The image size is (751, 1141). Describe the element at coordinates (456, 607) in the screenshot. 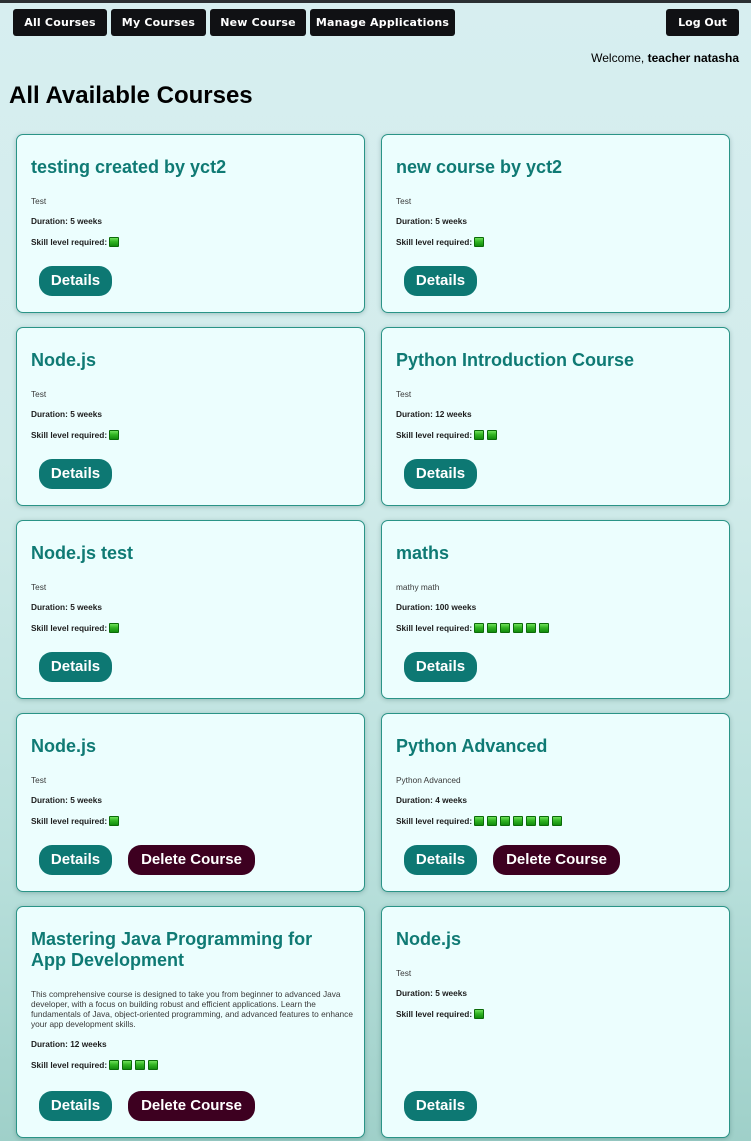

I see `duration-value: 100 weeks` at that location.